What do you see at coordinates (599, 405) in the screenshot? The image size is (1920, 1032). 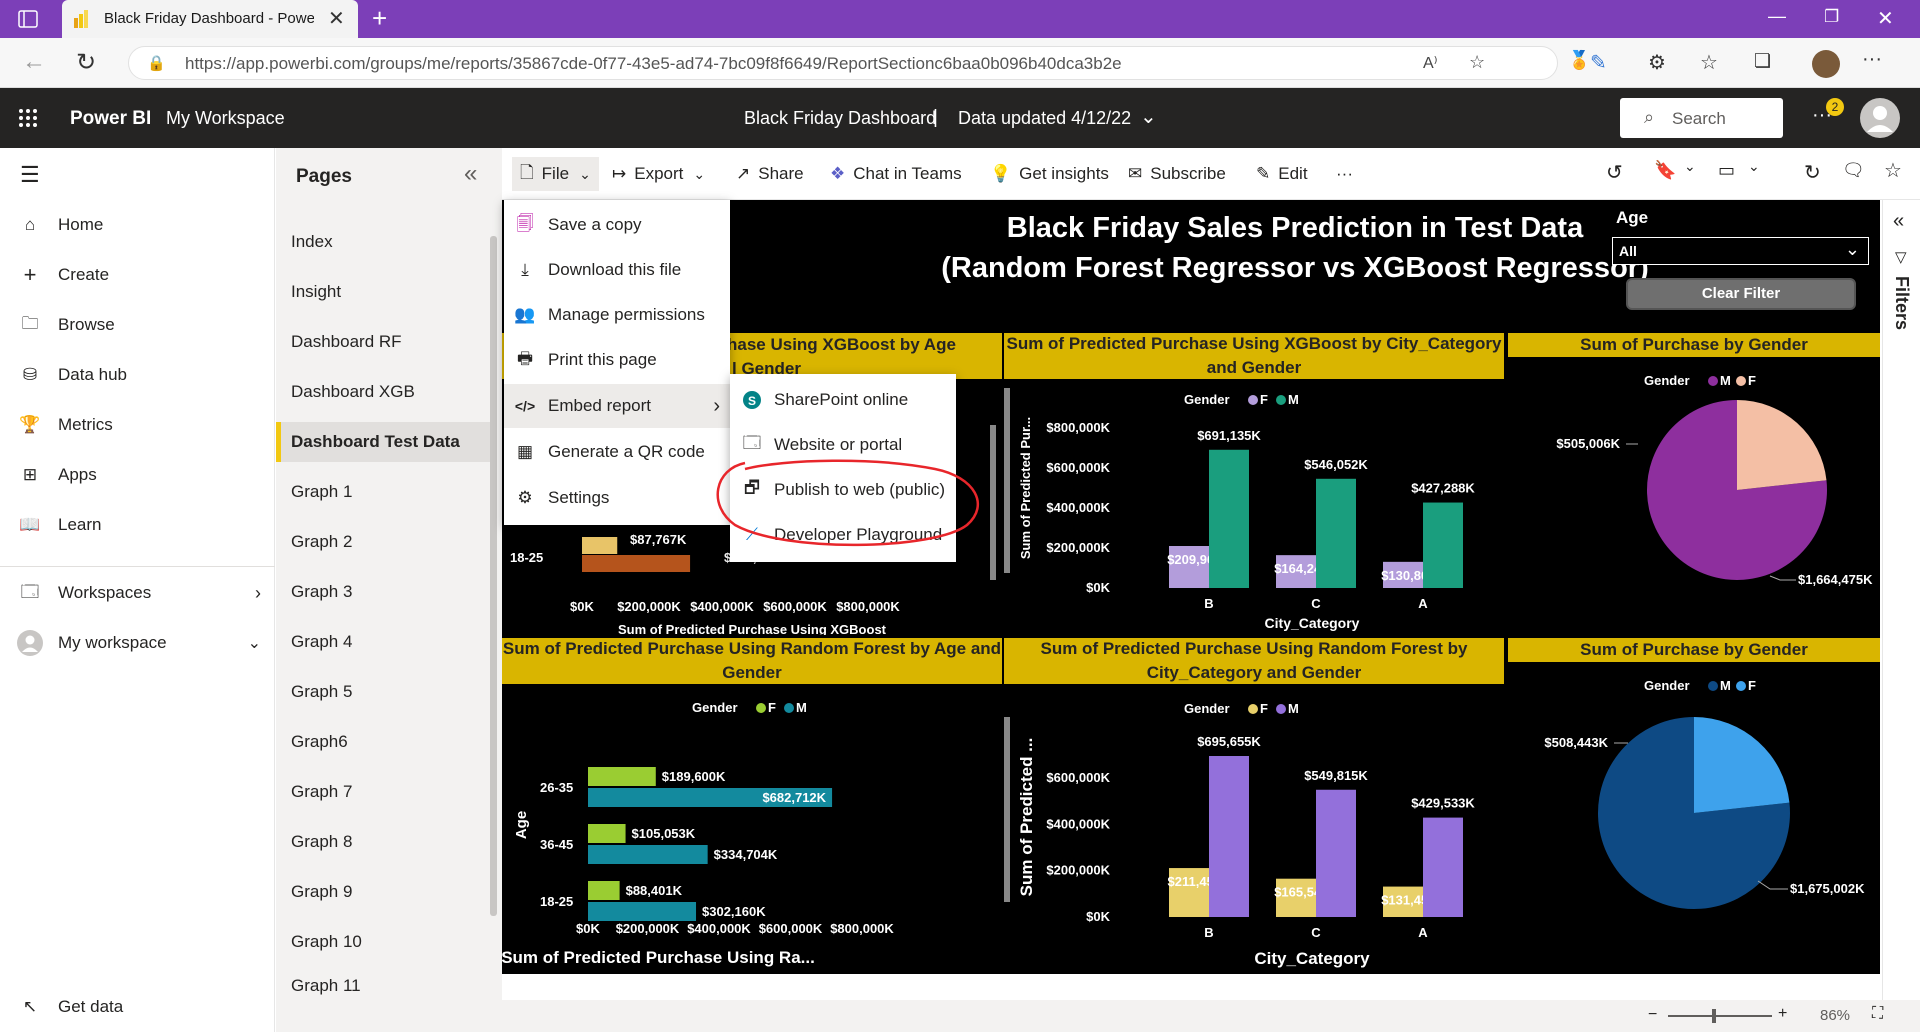 I see `menu-label: Embed report` at bounding box center [599, 405].